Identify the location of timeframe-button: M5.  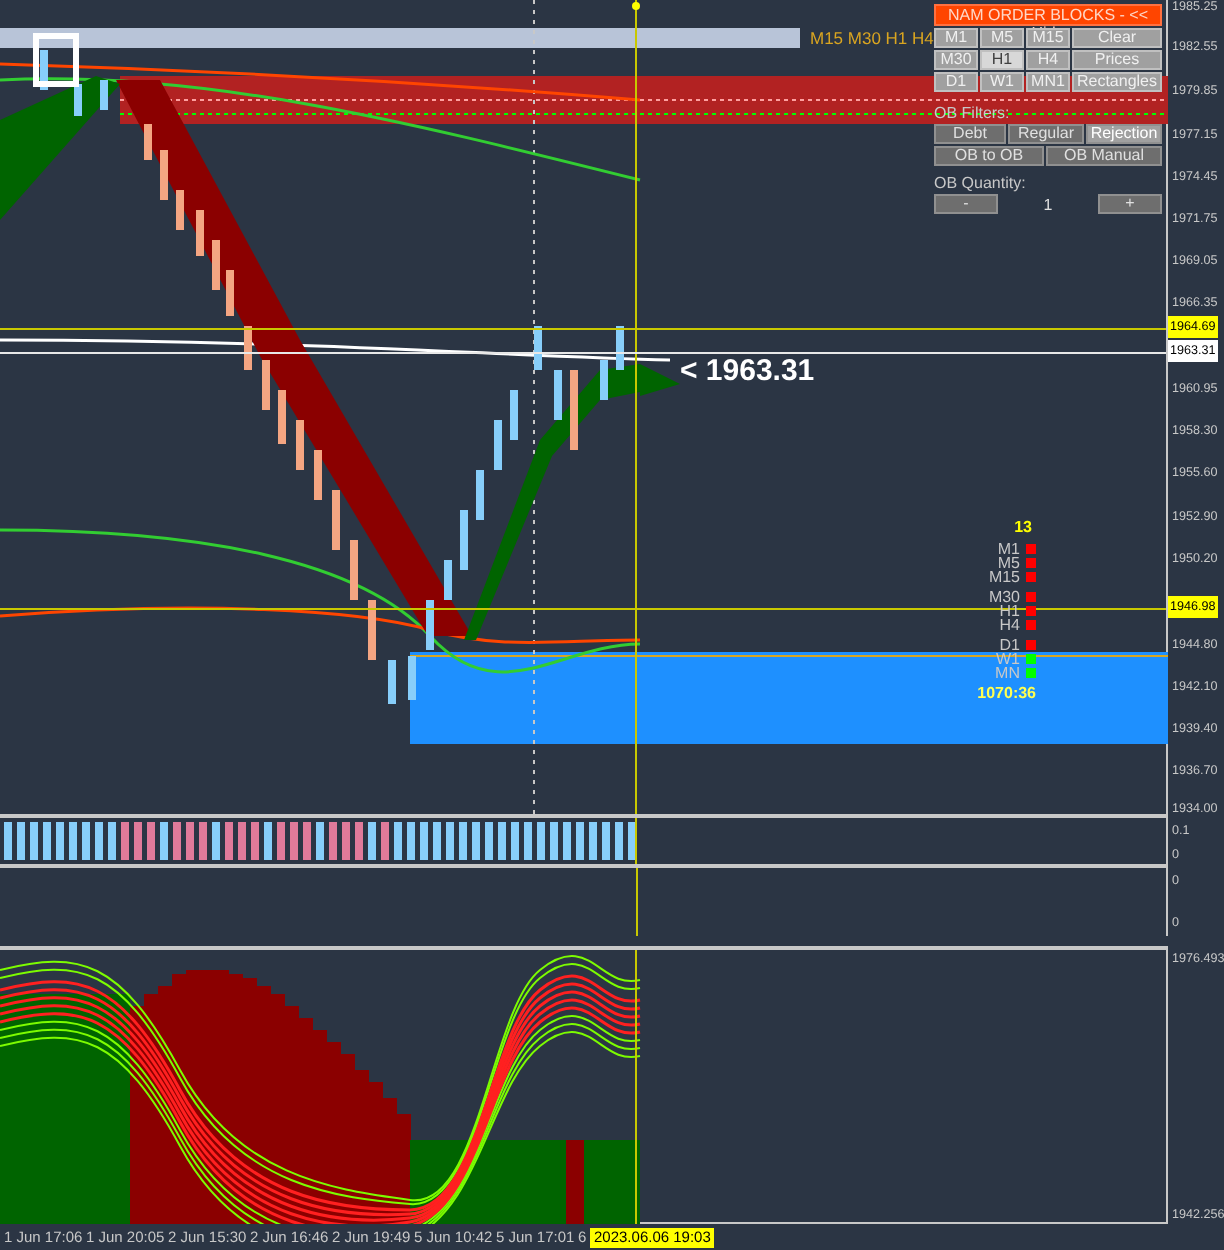
(1002, 38).